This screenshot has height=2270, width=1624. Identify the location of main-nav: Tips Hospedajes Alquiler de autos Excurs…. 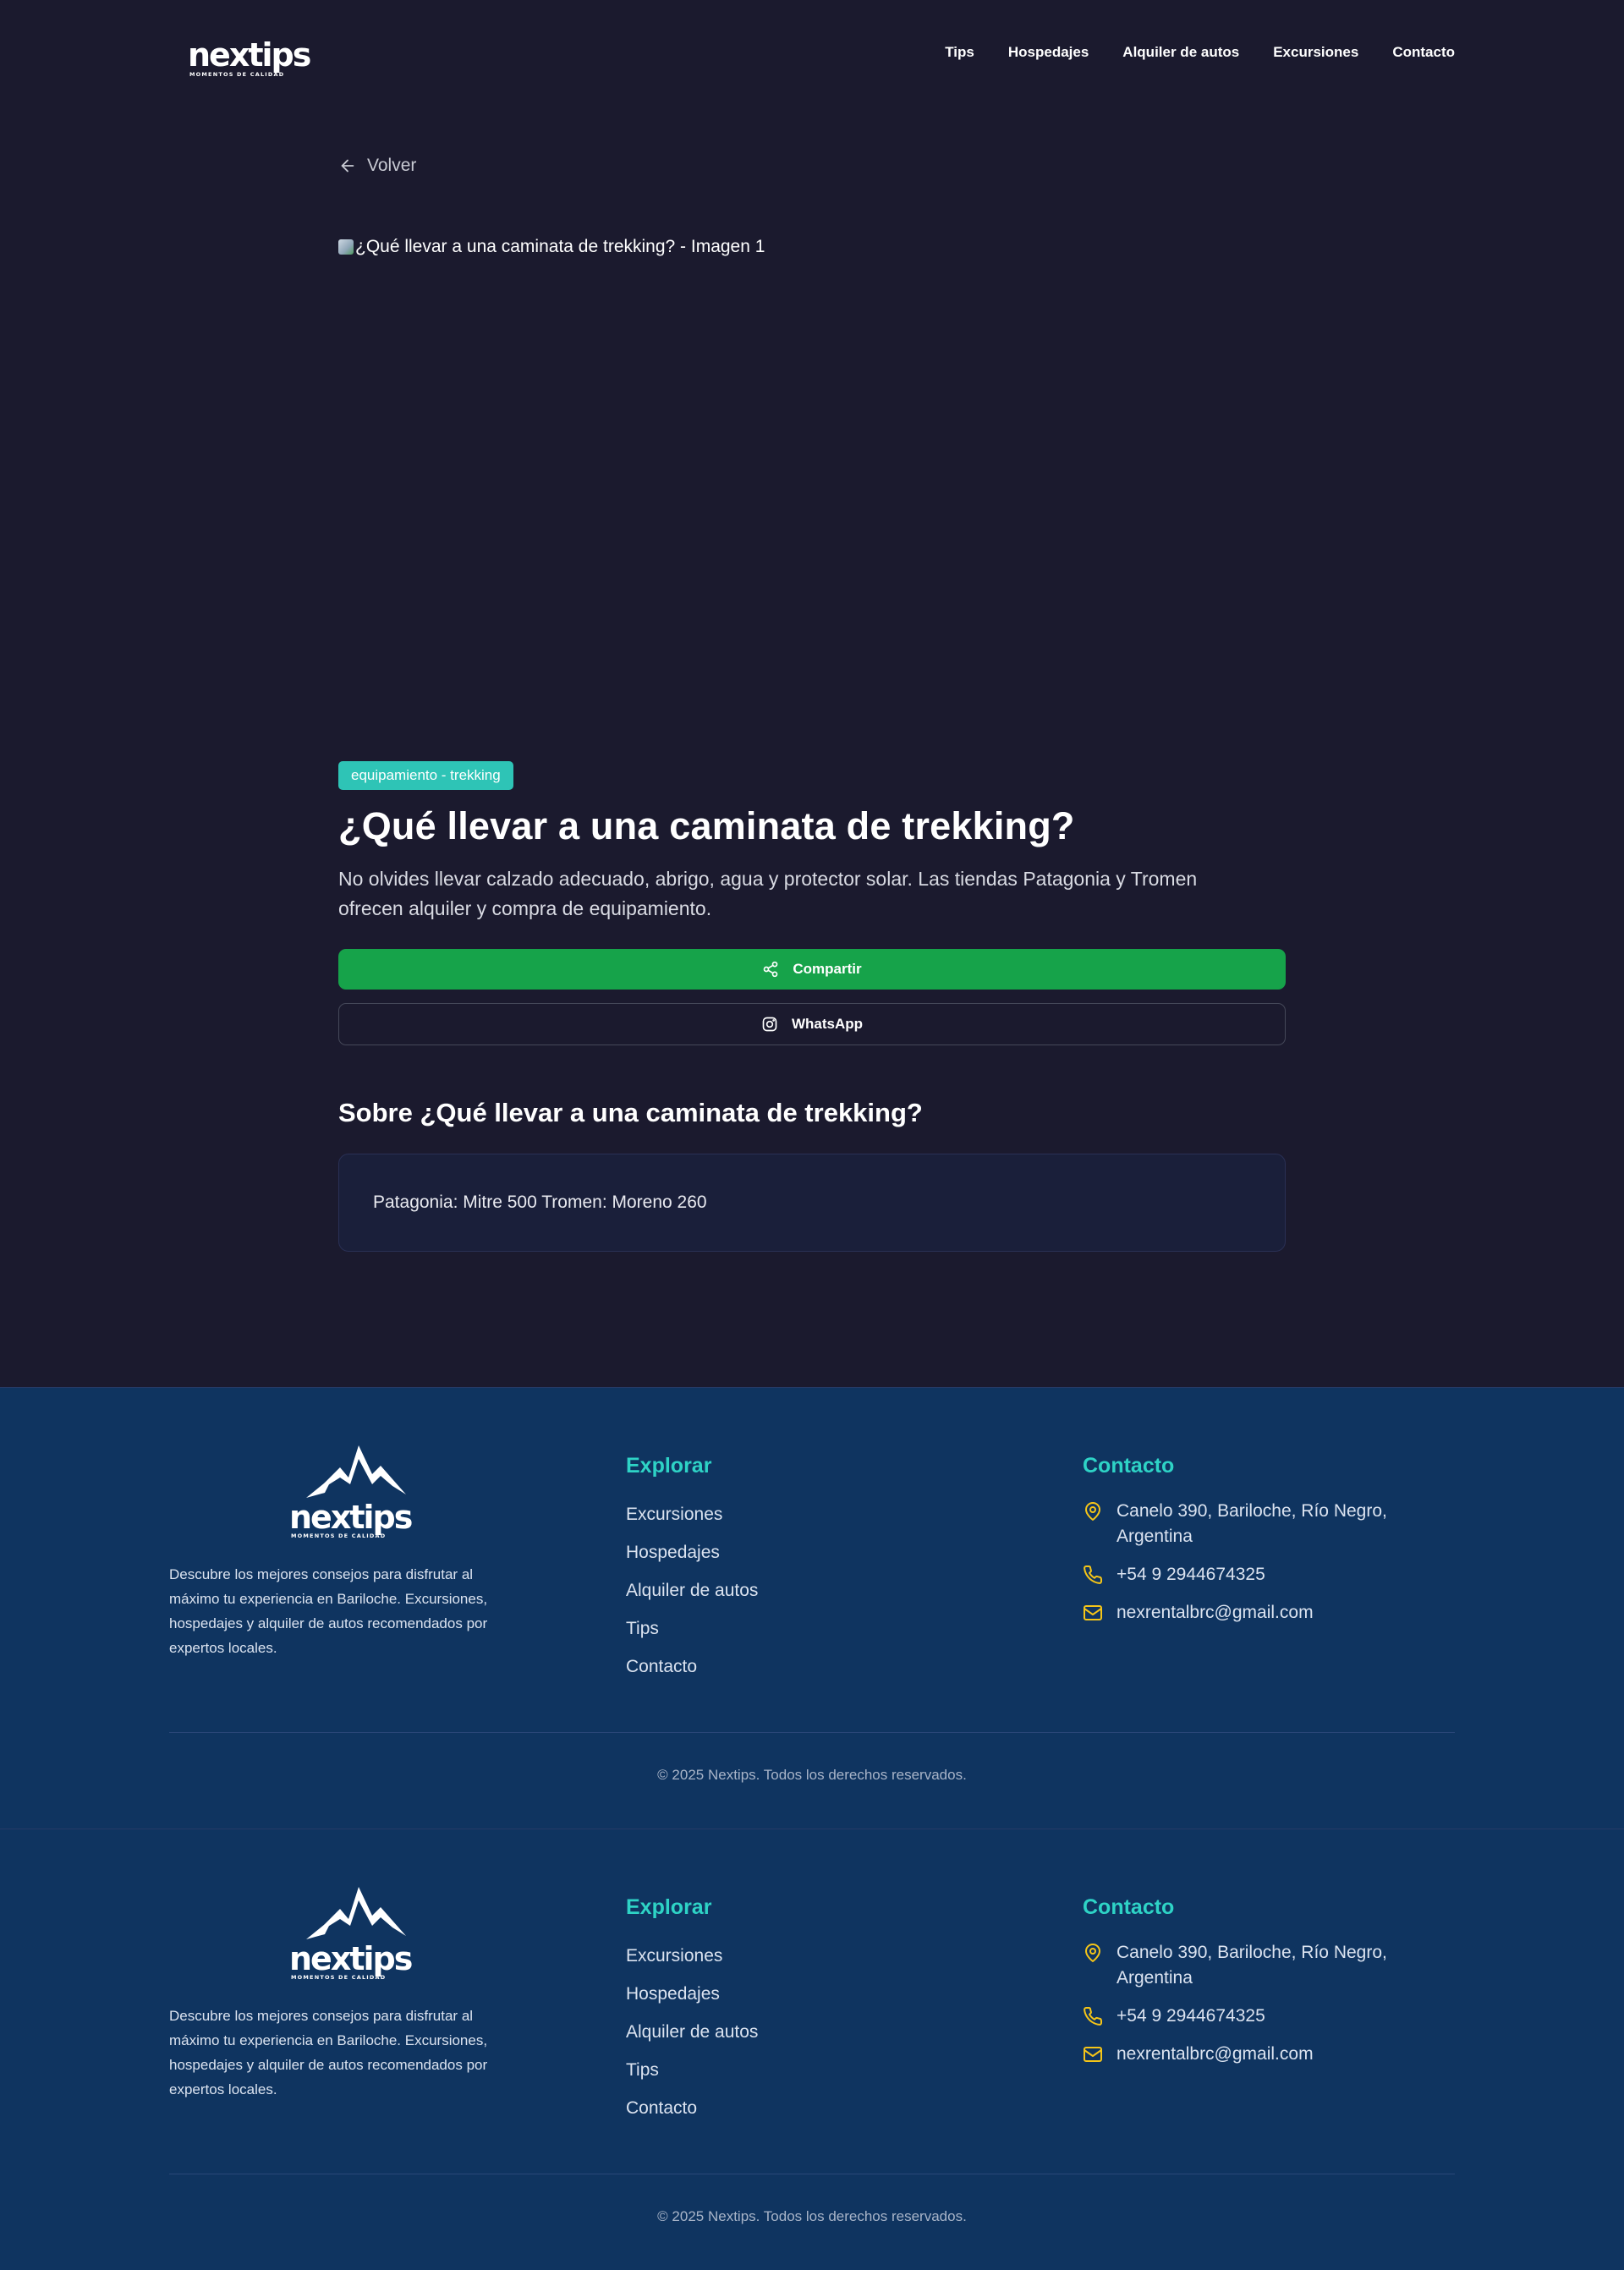
(1200, 53).